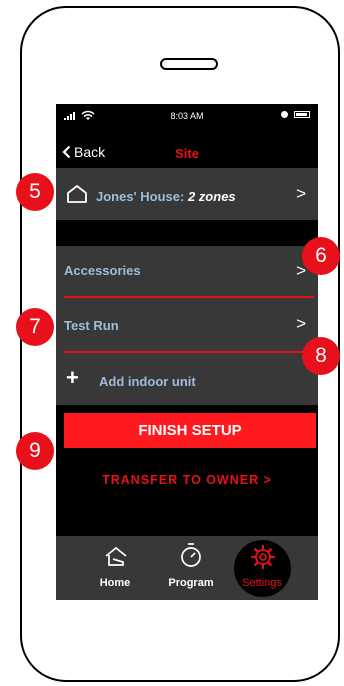  What do you see at coordinates (72, 377) in the screenshot?
I see `plus-icon: +` at bounding box center [72, 377].